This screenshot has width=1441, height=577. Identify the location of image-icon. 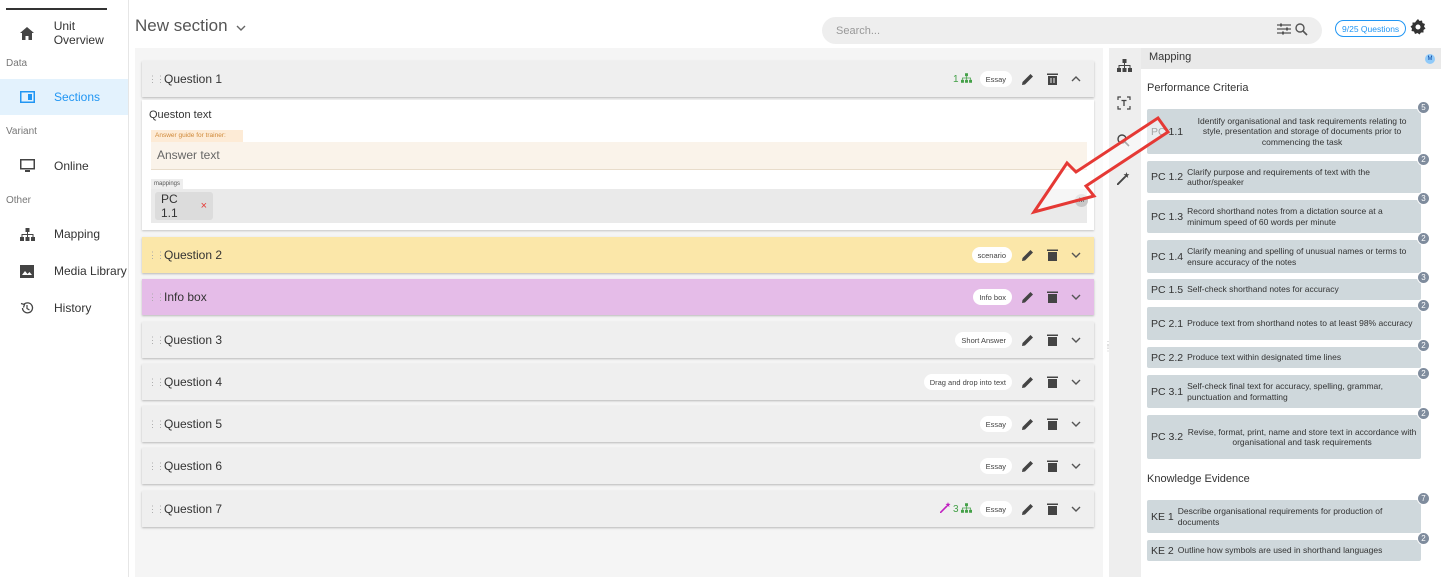
(27, 271).